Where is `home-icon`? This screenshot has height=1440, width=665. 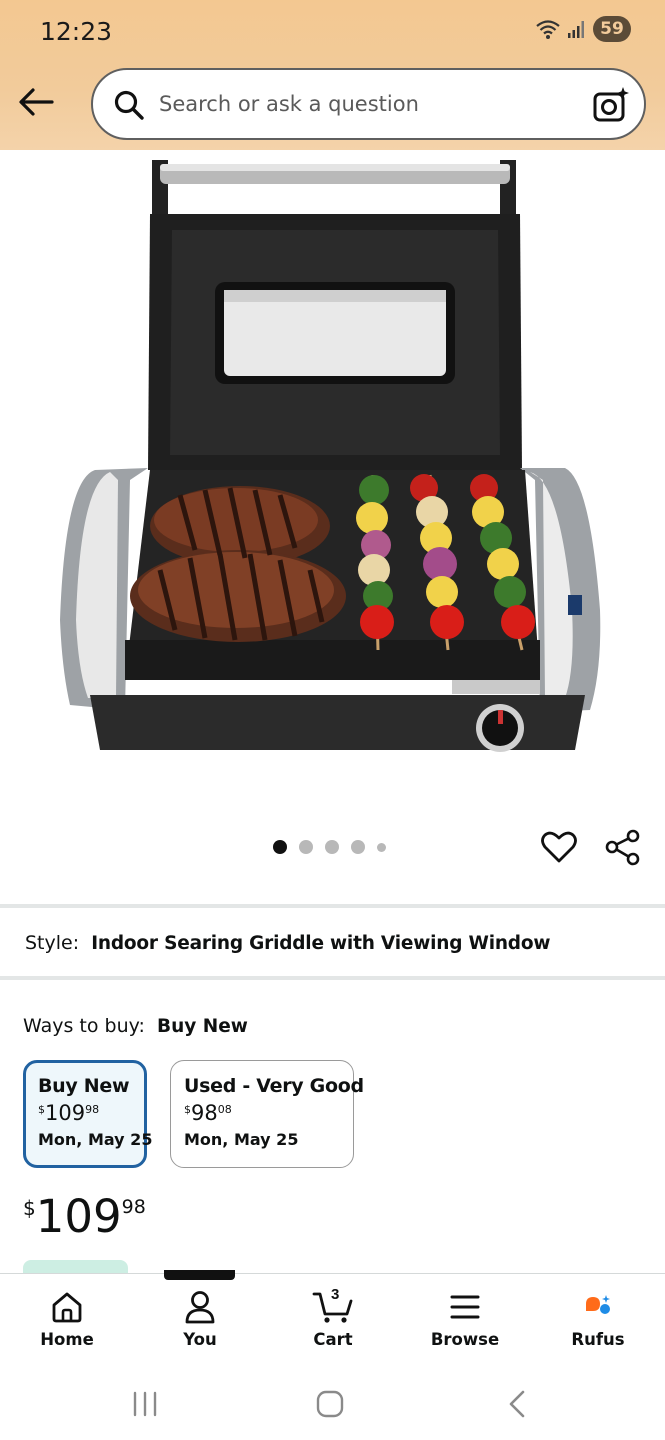
home-icon is located at coordinates (67, 1307).